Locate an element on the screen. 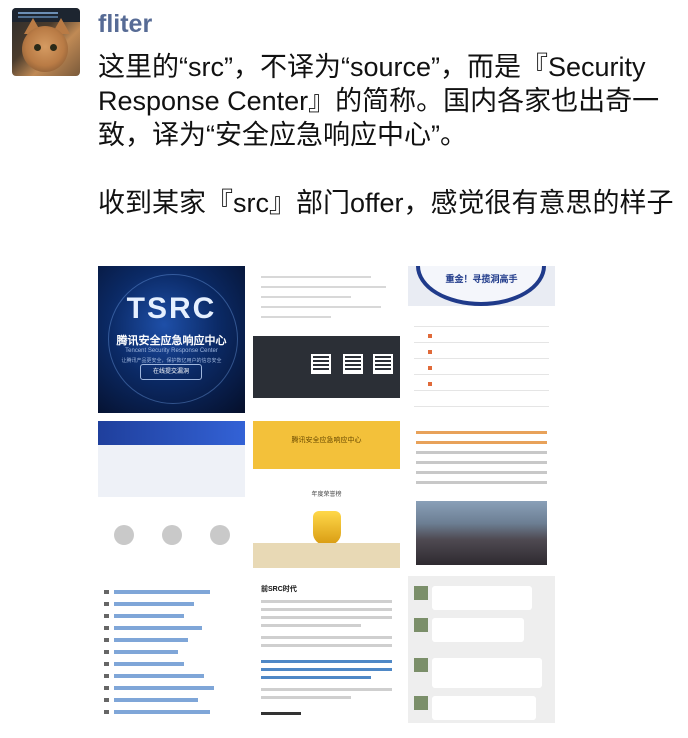 The height and width of the screenshot is (738, 688). post-paragraph-2: 收到某家『src』部门offer，感觉很有意思的样子 is located at coordinates (386, 203).